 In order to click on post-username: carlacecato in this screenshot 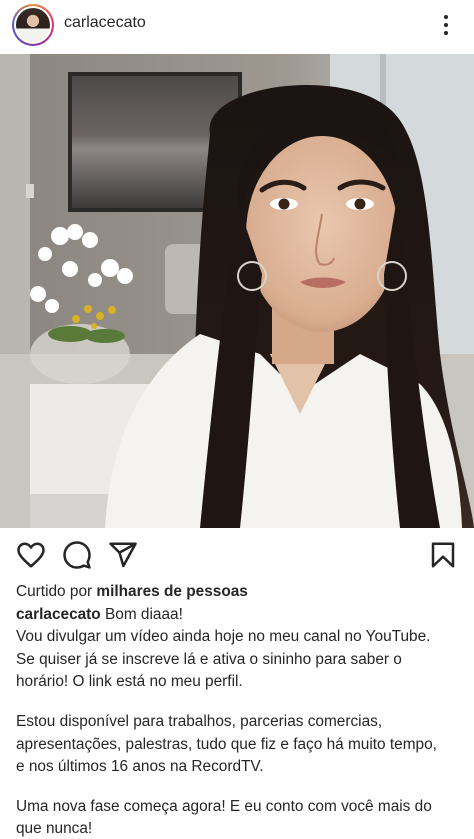, I will do `click(105, 23)`.